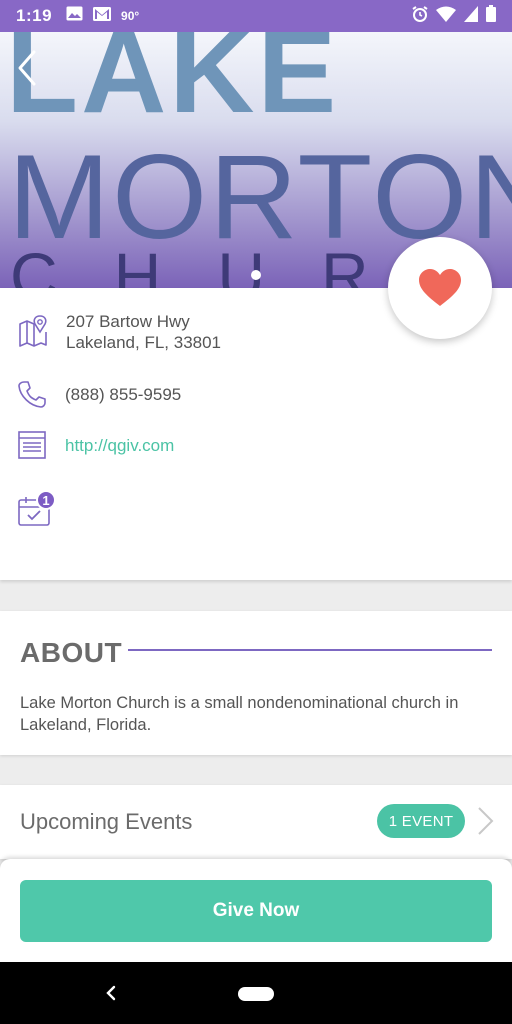 Image resolution: width=512 pixels, height=1024 pixels. What do you see at coordinates (74, 16) in the screenshot?
I see `image-icon` at bounding box center [74, 16].